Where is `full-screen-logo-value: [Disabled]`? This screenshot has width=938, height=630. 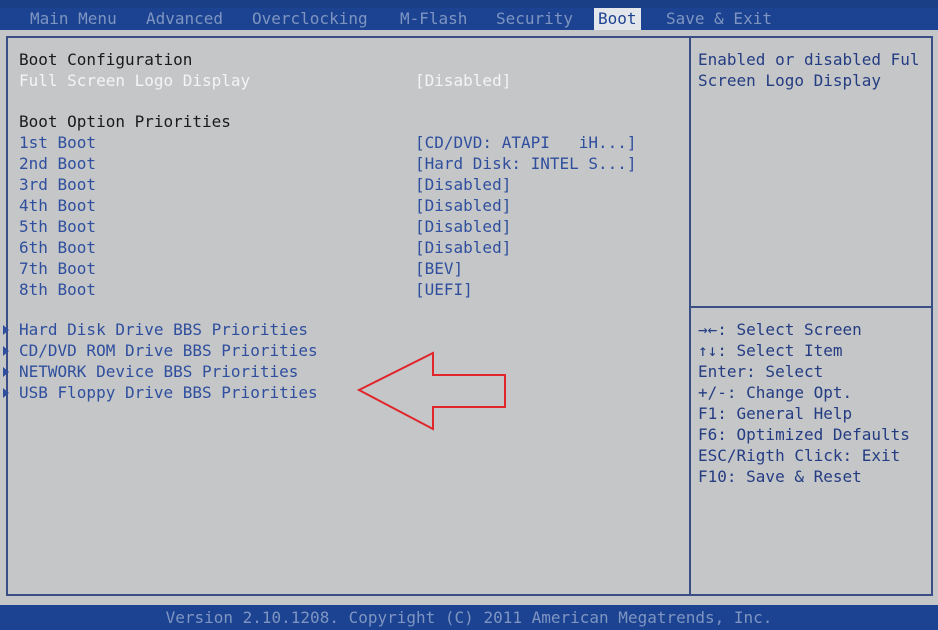
full-screen-logo-value: [Disabled] is located at coordinates (463, 80).